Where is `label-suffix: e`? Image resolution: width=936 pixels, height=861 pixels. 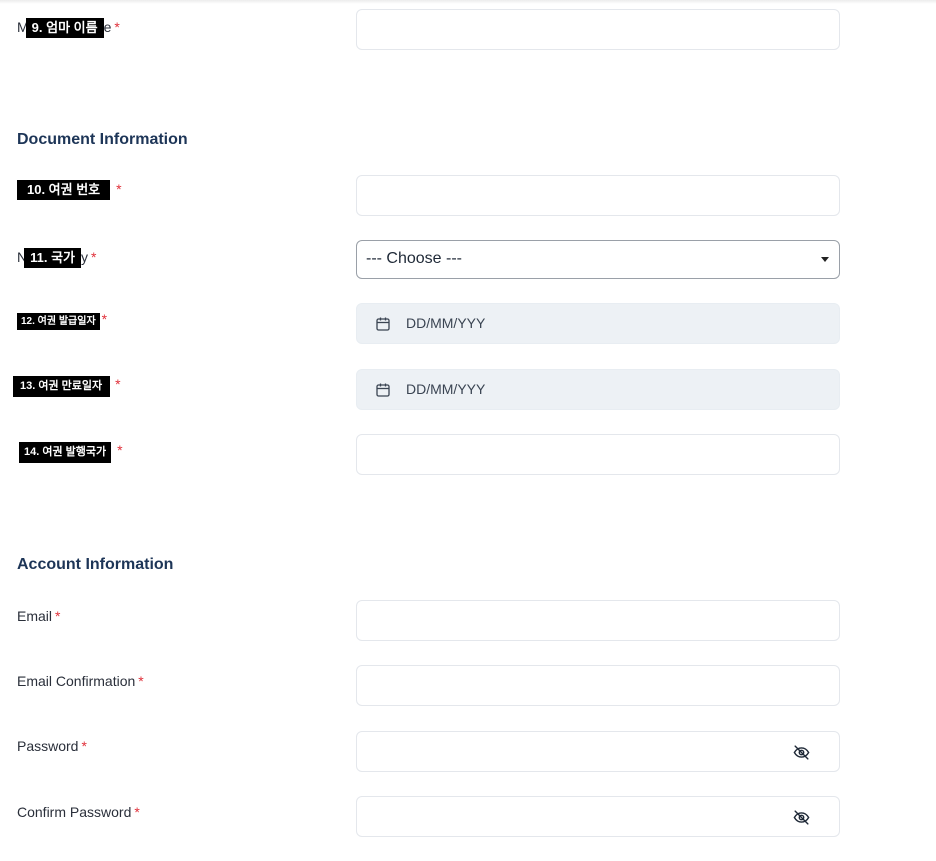 label-suffix: e is located at coordinates (107, 27).